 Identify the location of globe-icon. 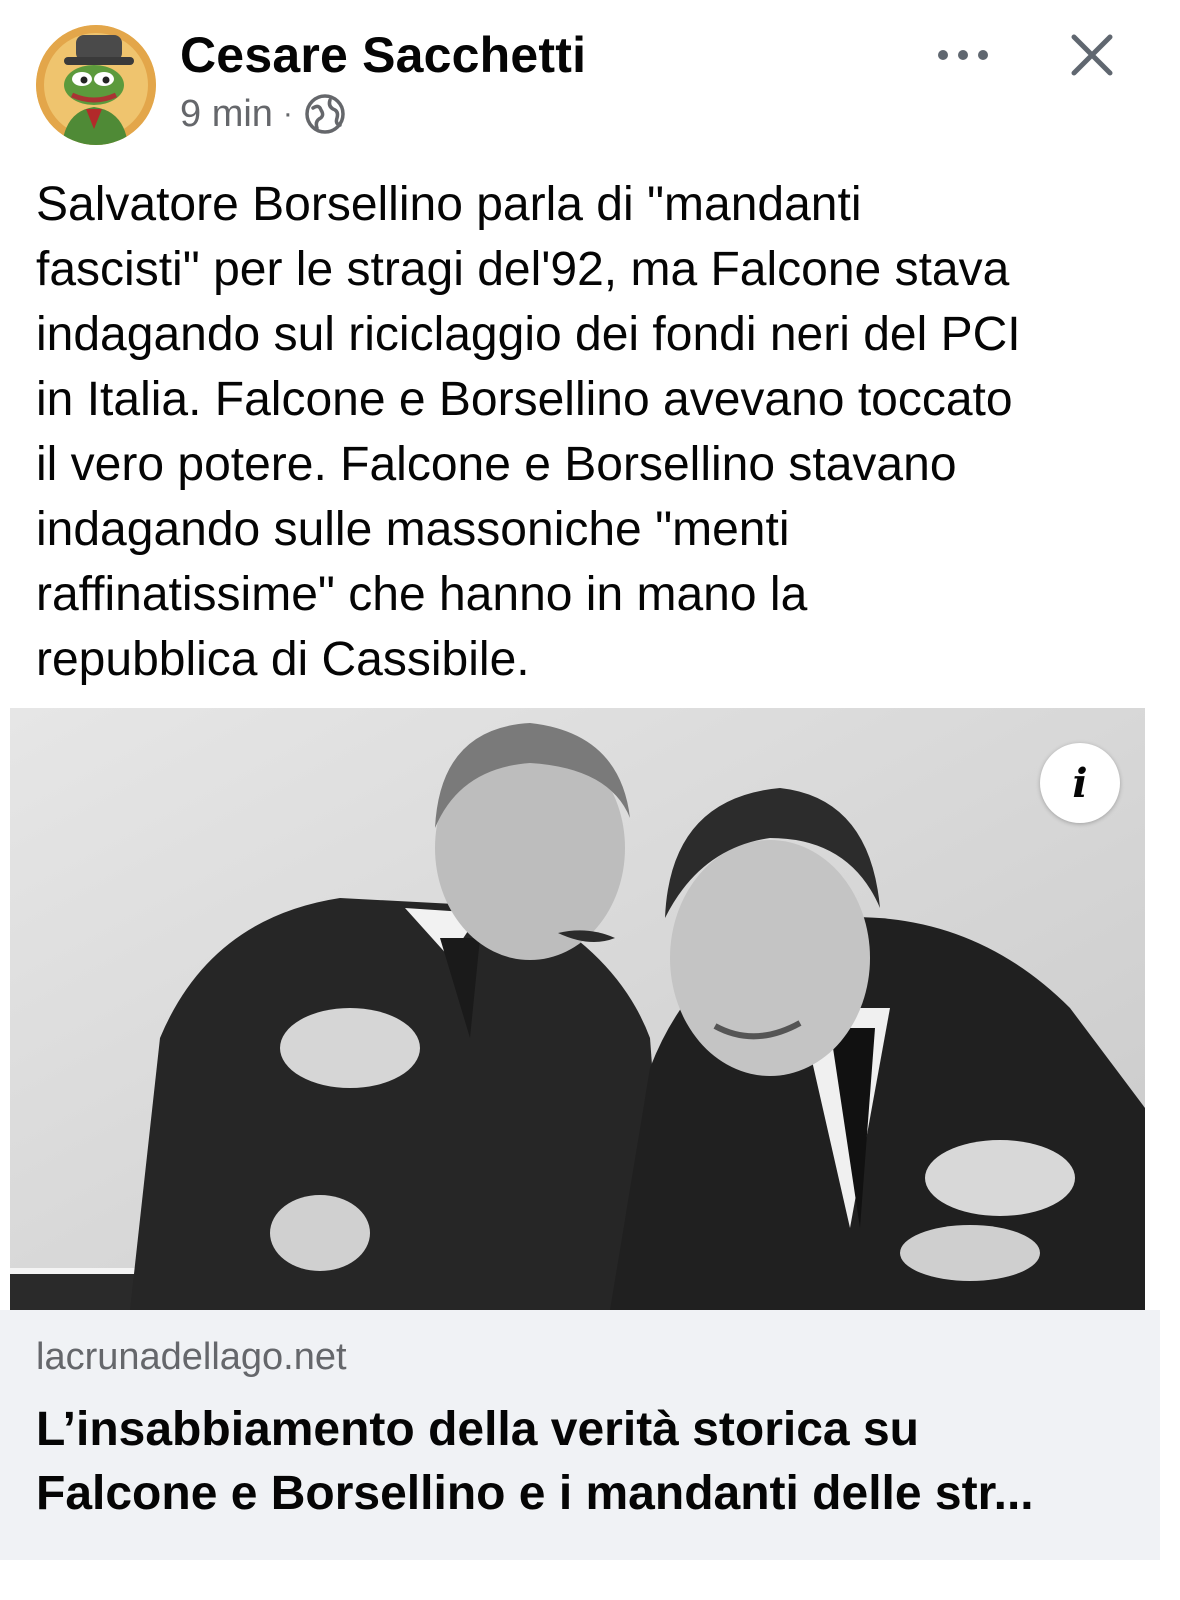
(325, 114).